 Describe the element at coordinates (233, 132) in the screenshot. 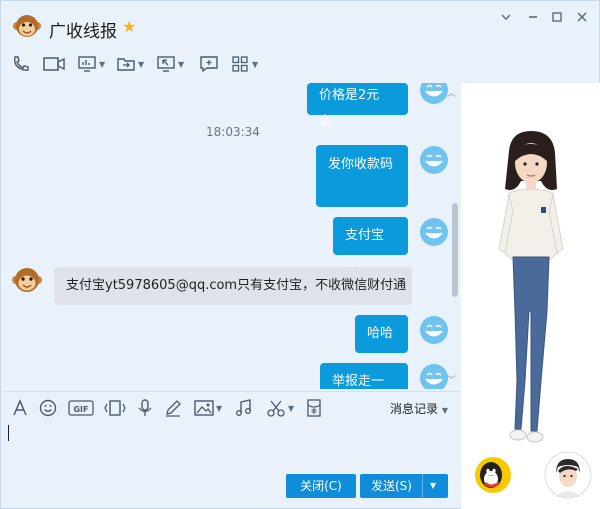

I see `timestamp: 18:03:34` at that location.